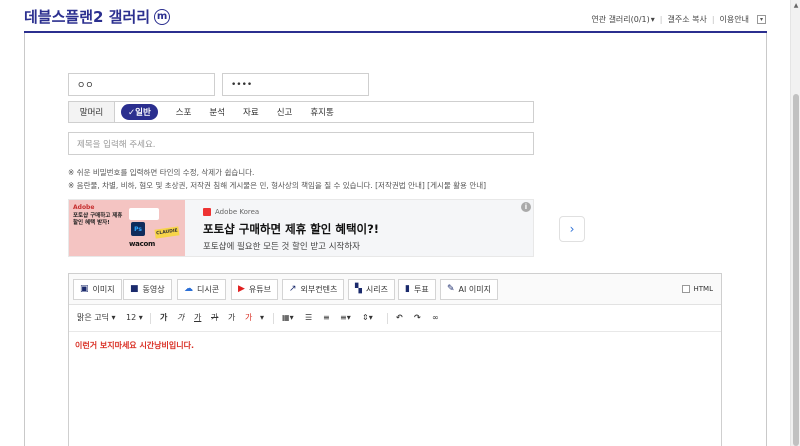  Describe the element at coordinates (321, 112) in the screenshot. I see `category-tab-trash: 휴지통` at that location.